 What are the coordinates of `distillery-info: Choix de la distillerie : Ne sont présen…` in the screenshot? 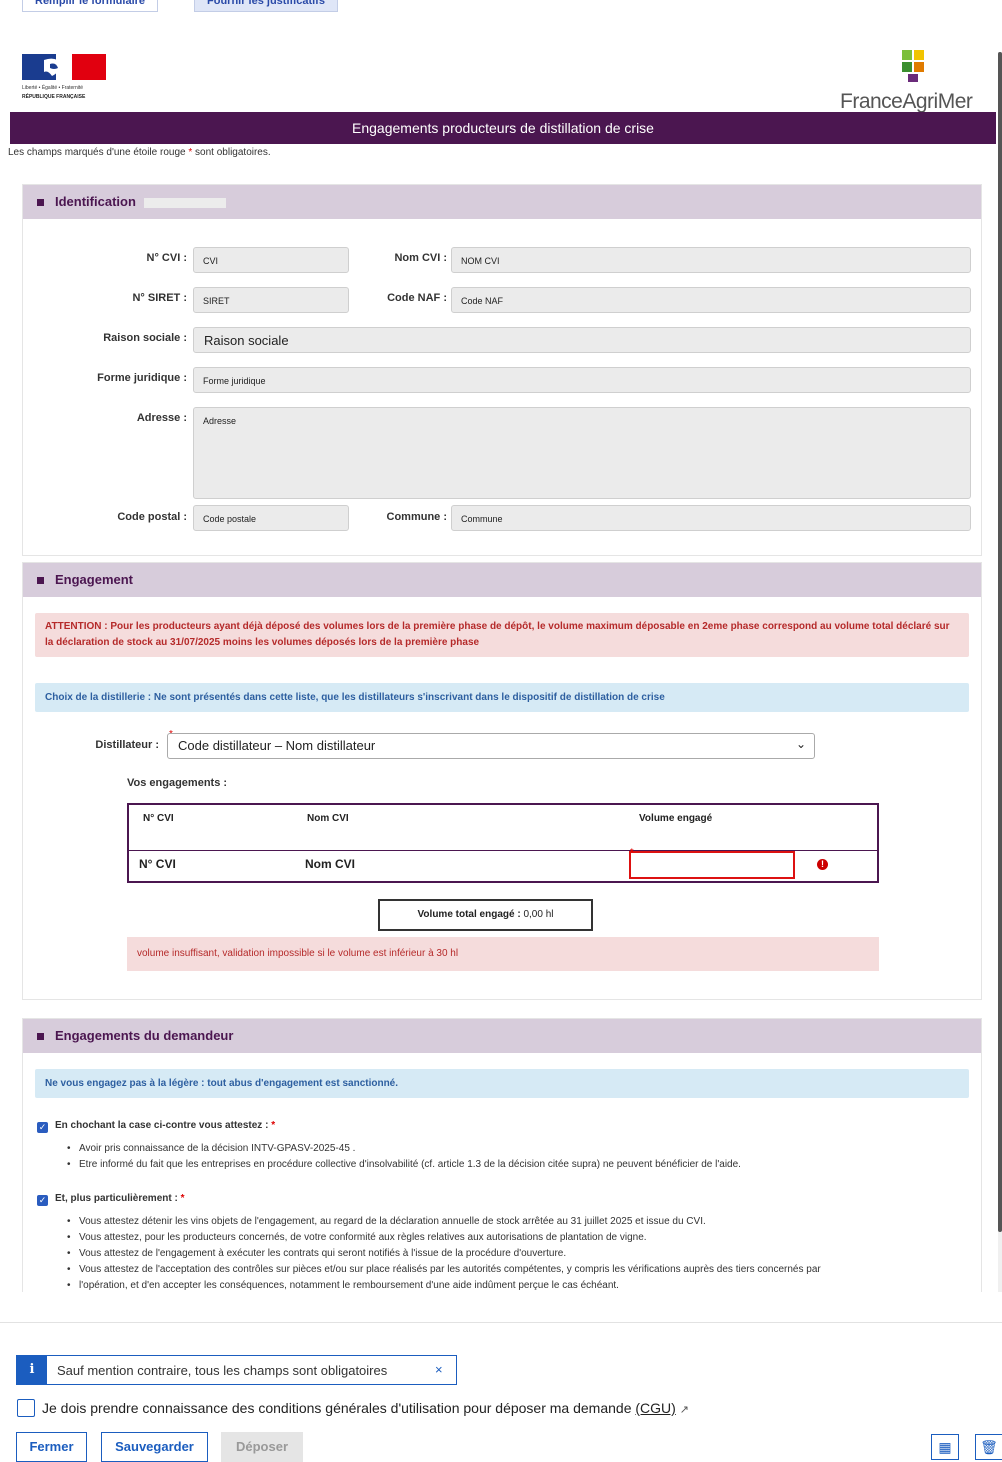 It's located at (502, 697).